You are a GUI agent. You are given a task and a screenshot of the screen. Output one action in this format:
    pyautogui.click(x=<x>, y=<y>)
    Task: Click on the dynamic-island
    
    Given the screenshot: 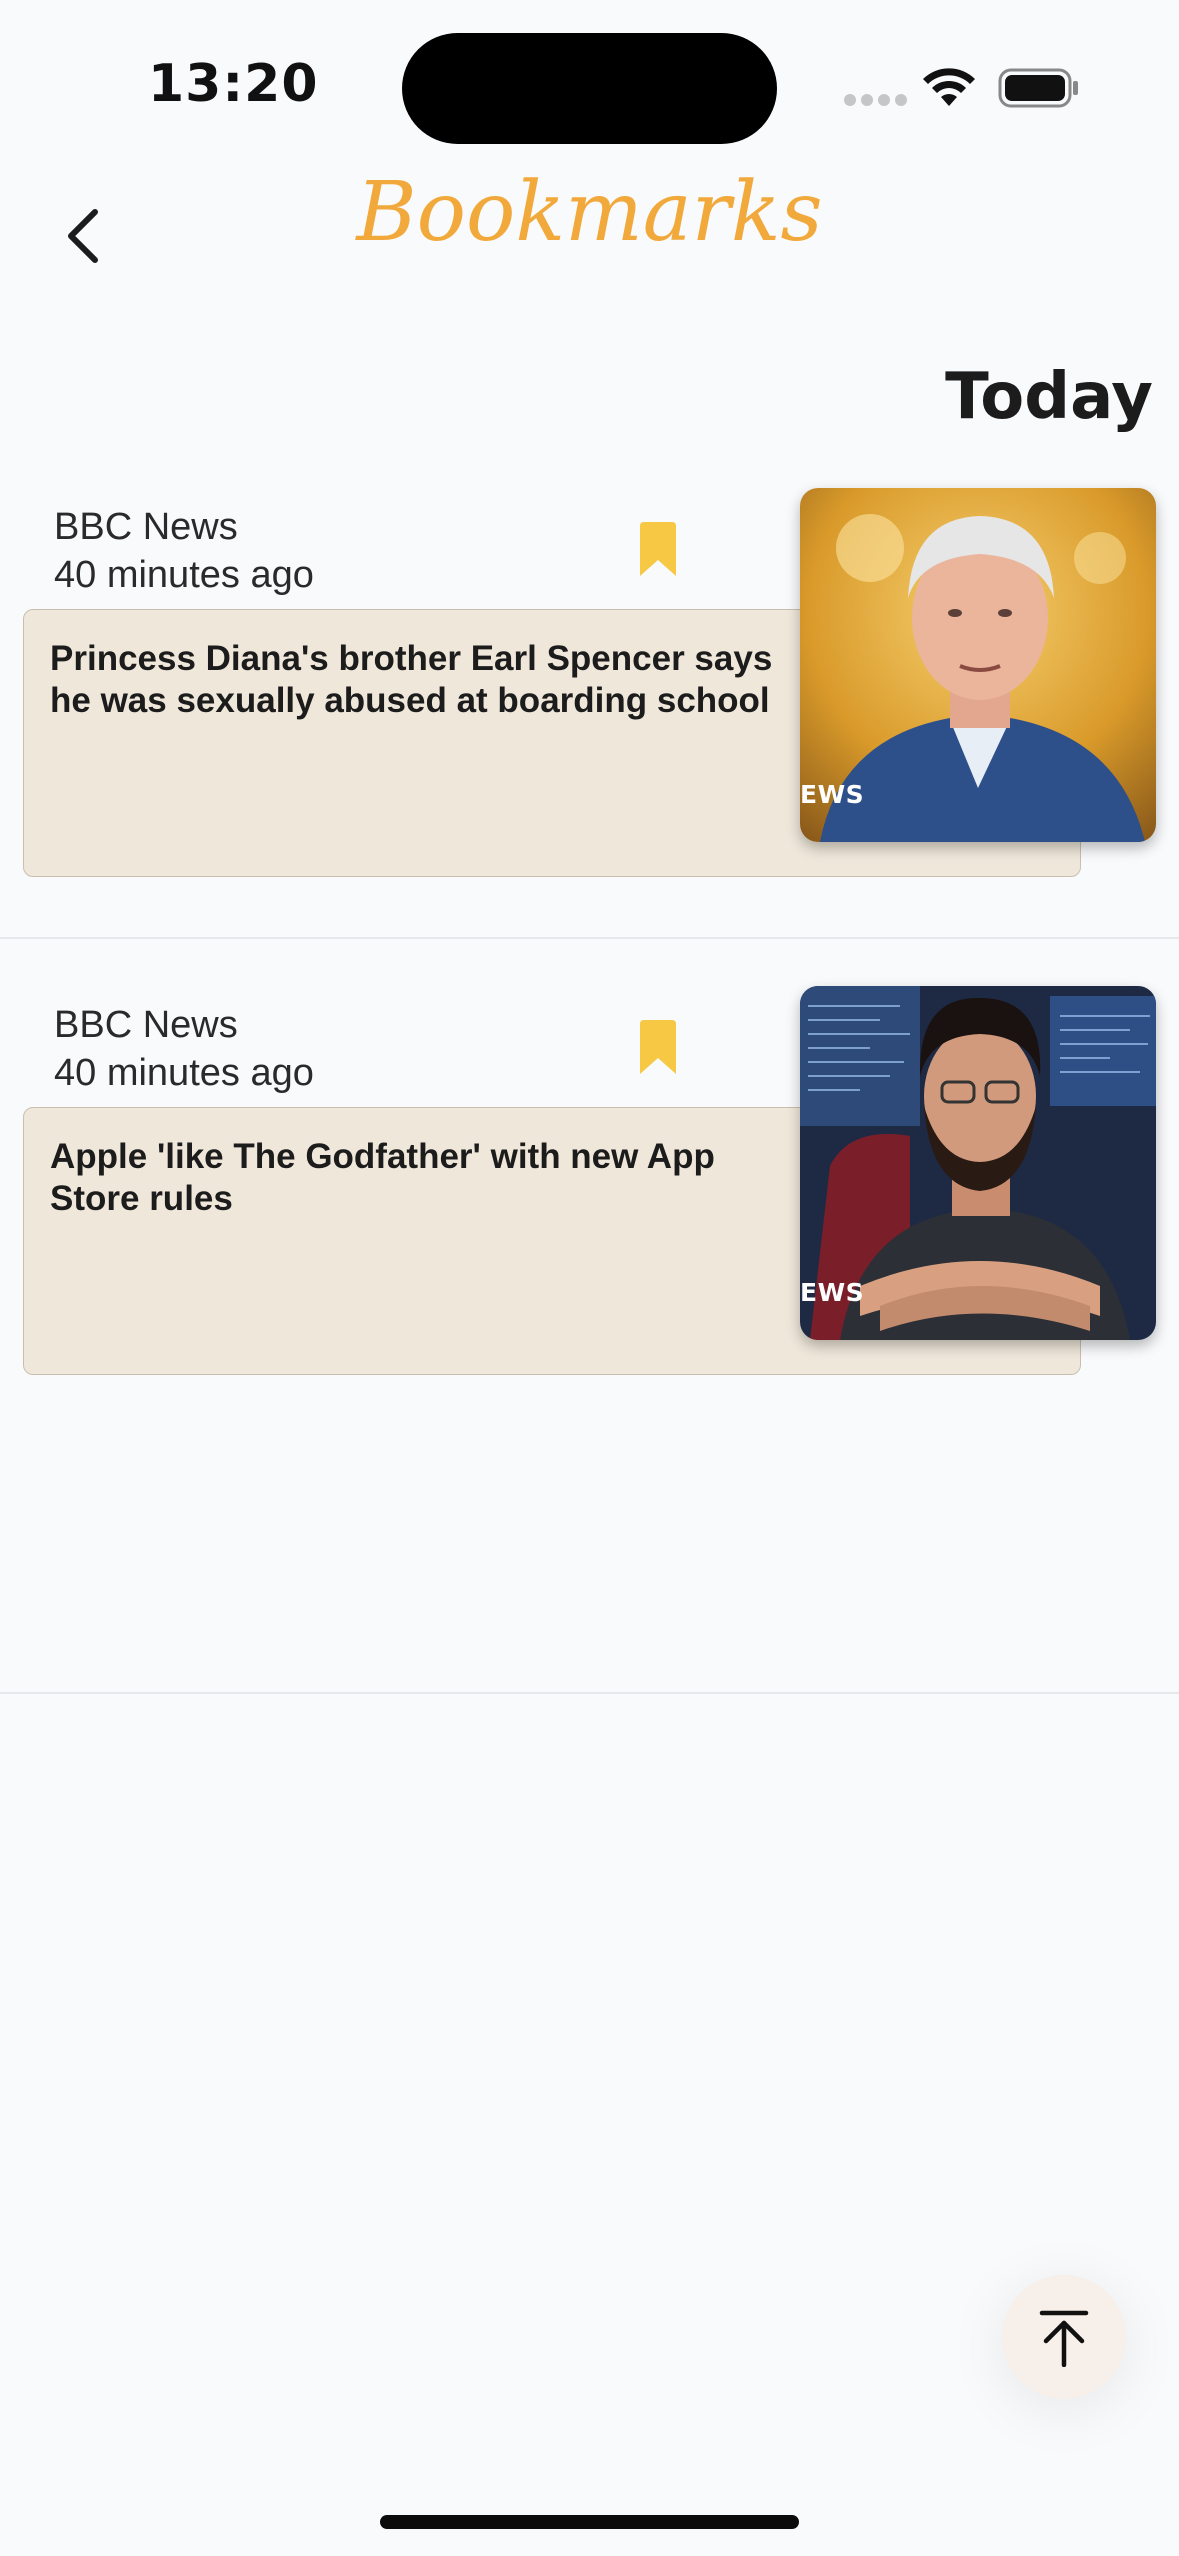 What is the action you would take?
    pyautogui.click(x=589, y=88)
    